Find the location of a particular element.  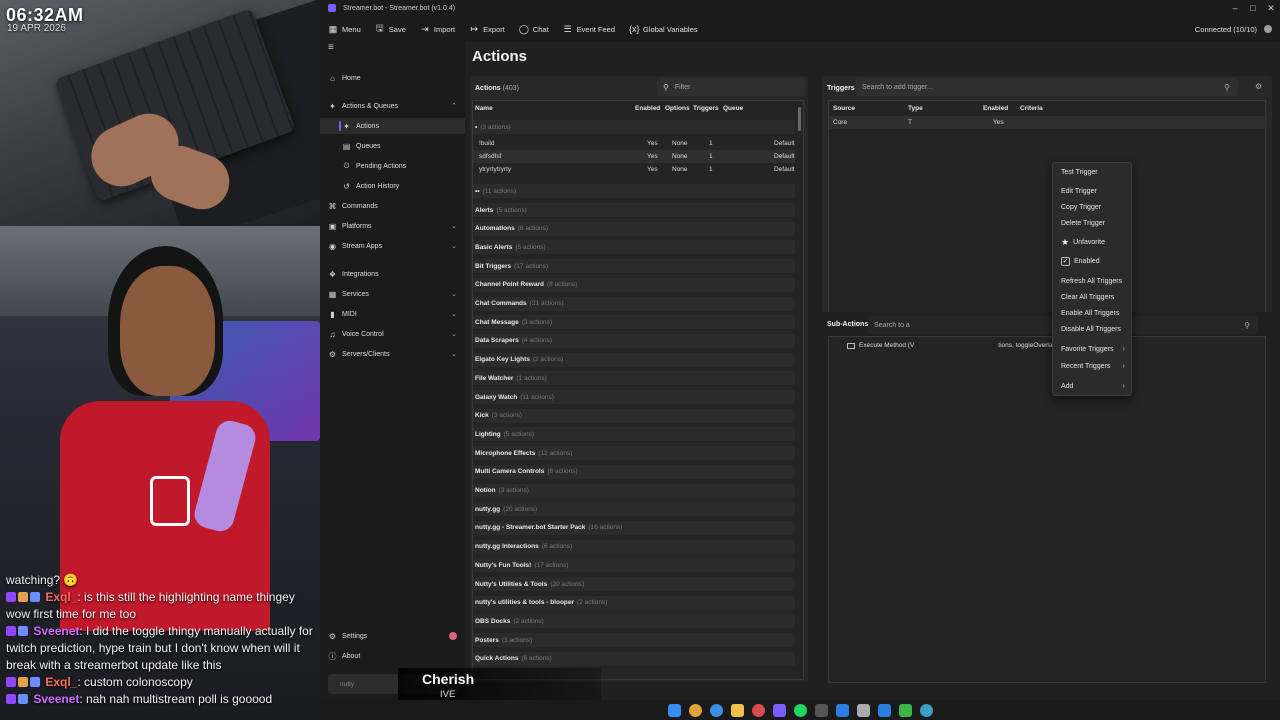

browser-icon is located at coordinates (695, 710).